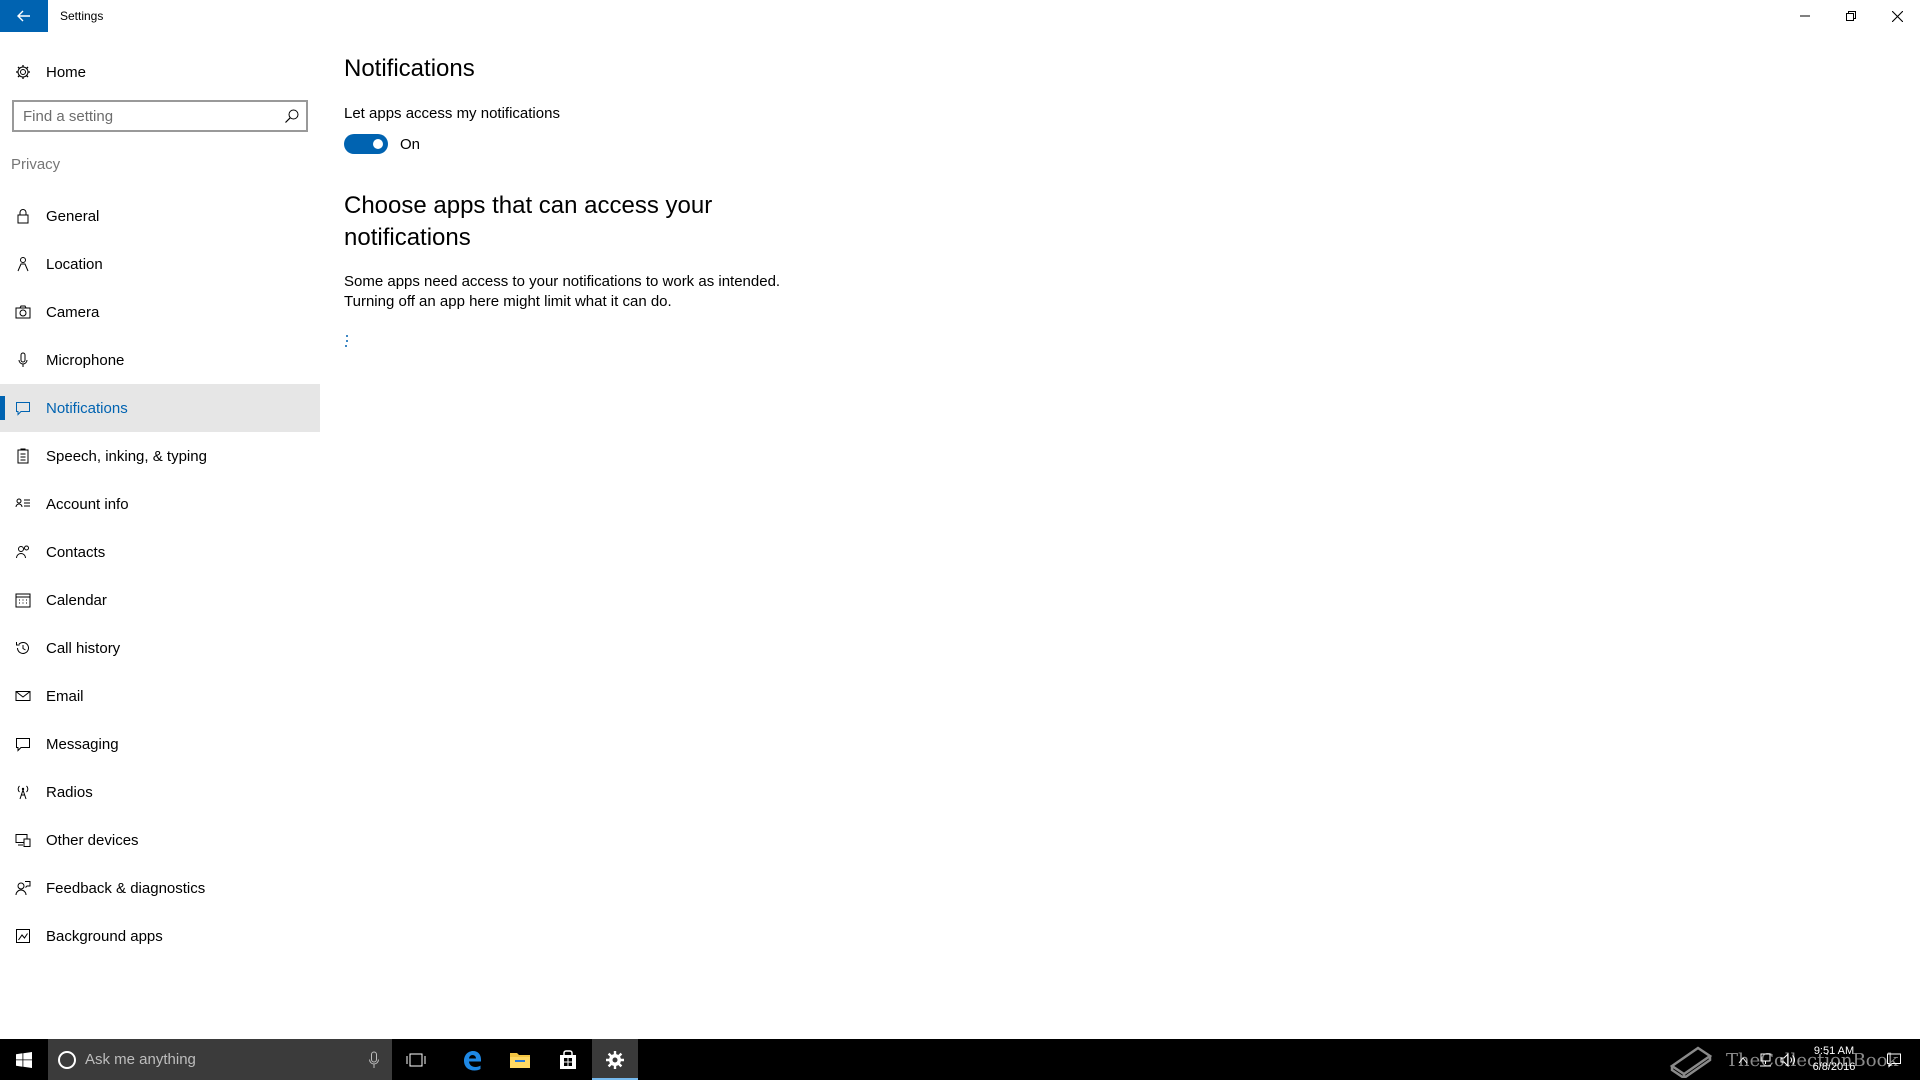  What do you see at coordinates (23, 840) in the screenshot?
I see `devices-icon` at bounding box center [23, 840].